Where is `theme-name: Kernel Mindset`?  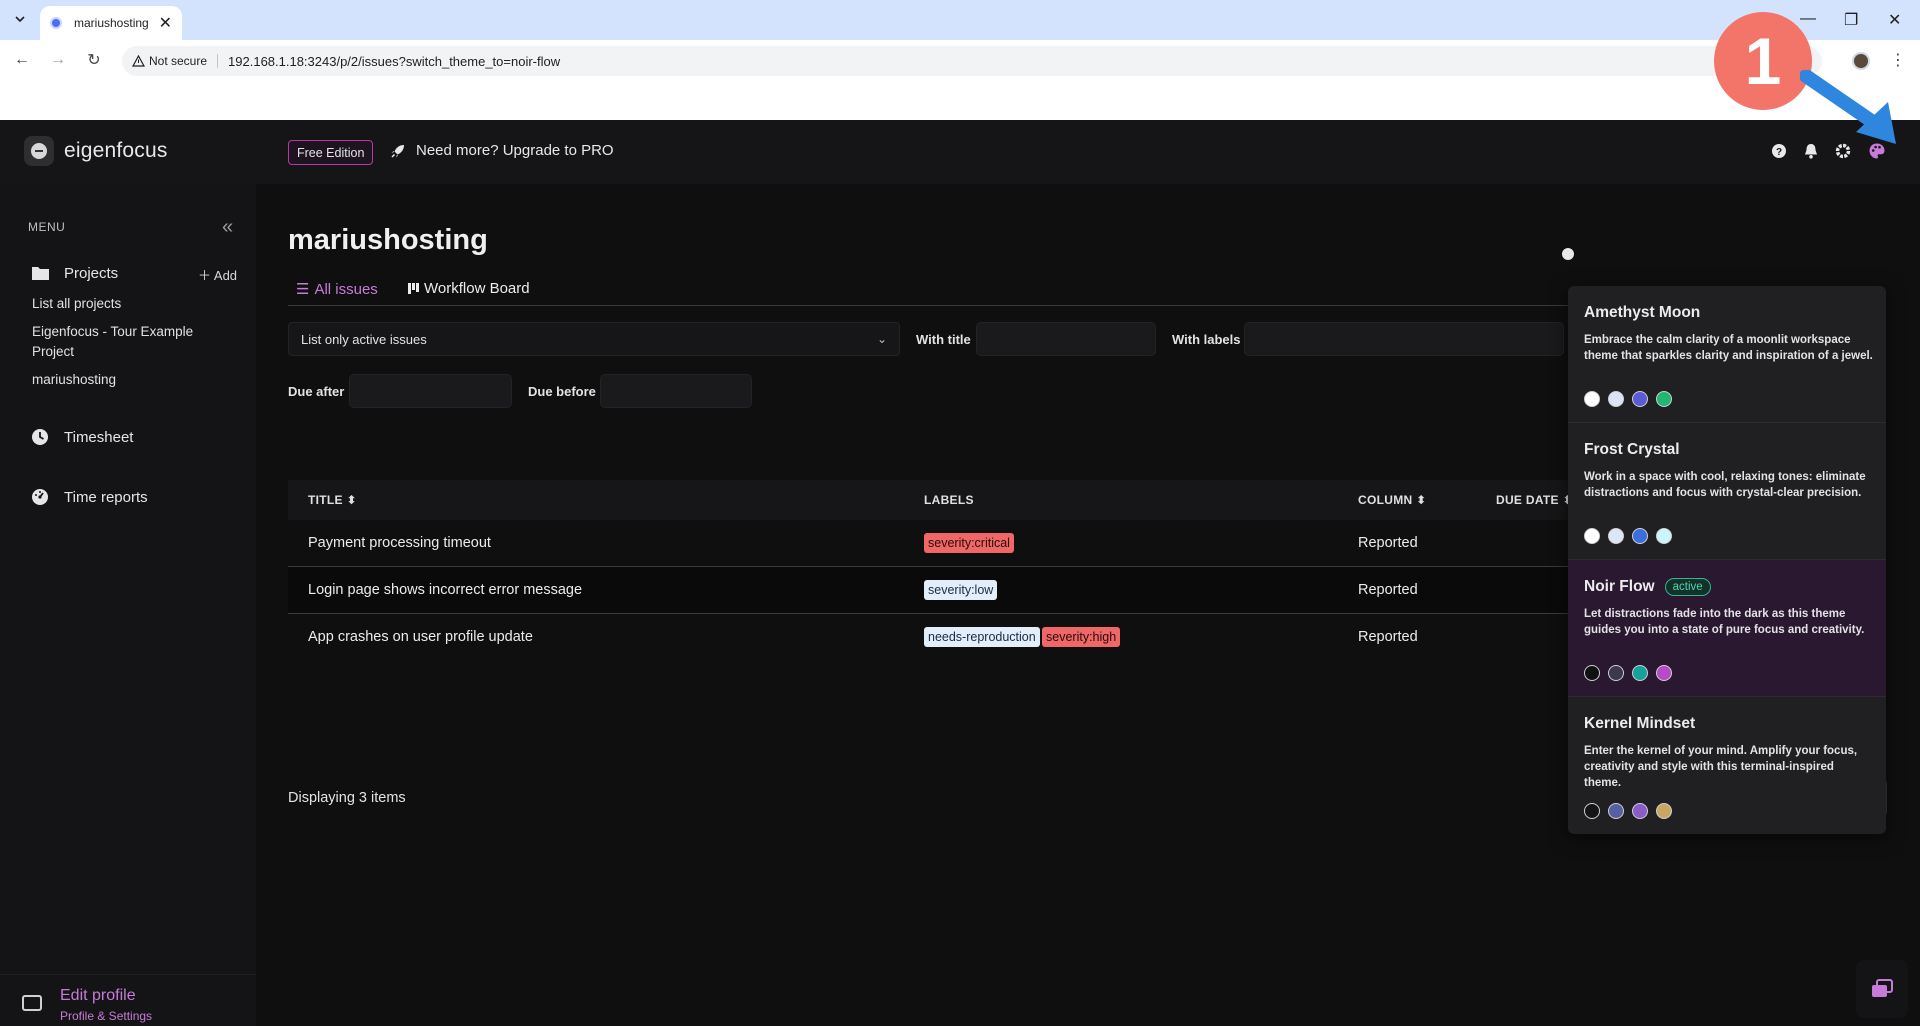 theme-name: Kernel Mindset is located at coordinates (1727, 724).